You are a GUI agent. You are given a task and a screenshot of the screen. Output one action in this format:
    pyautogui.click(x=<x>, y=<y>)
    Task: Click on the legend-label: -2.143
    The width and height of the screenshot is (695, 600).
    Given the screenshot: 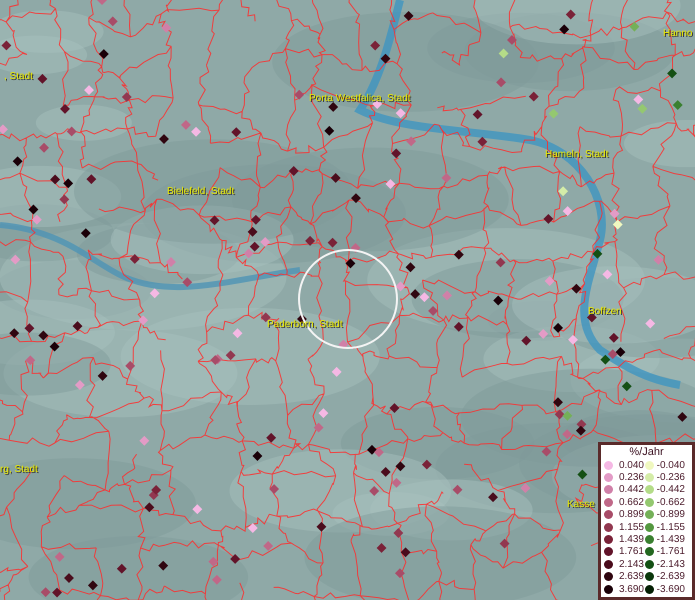 What is the action you would take?
    pyautogui.click(x=670, y=564)
    